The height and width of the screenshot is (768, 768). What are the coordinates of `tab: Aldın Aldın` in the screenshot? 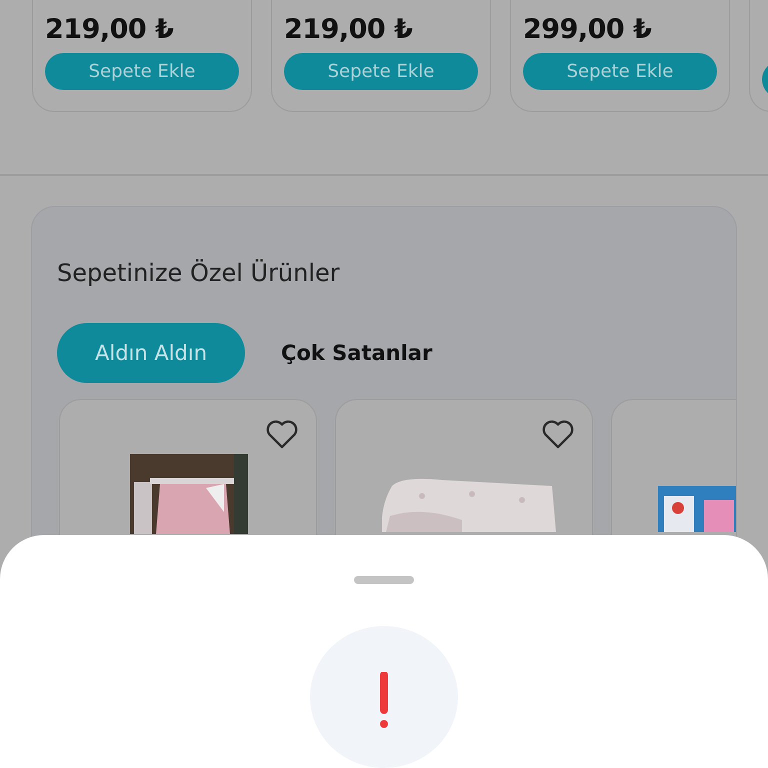 It's located at (151, 353).